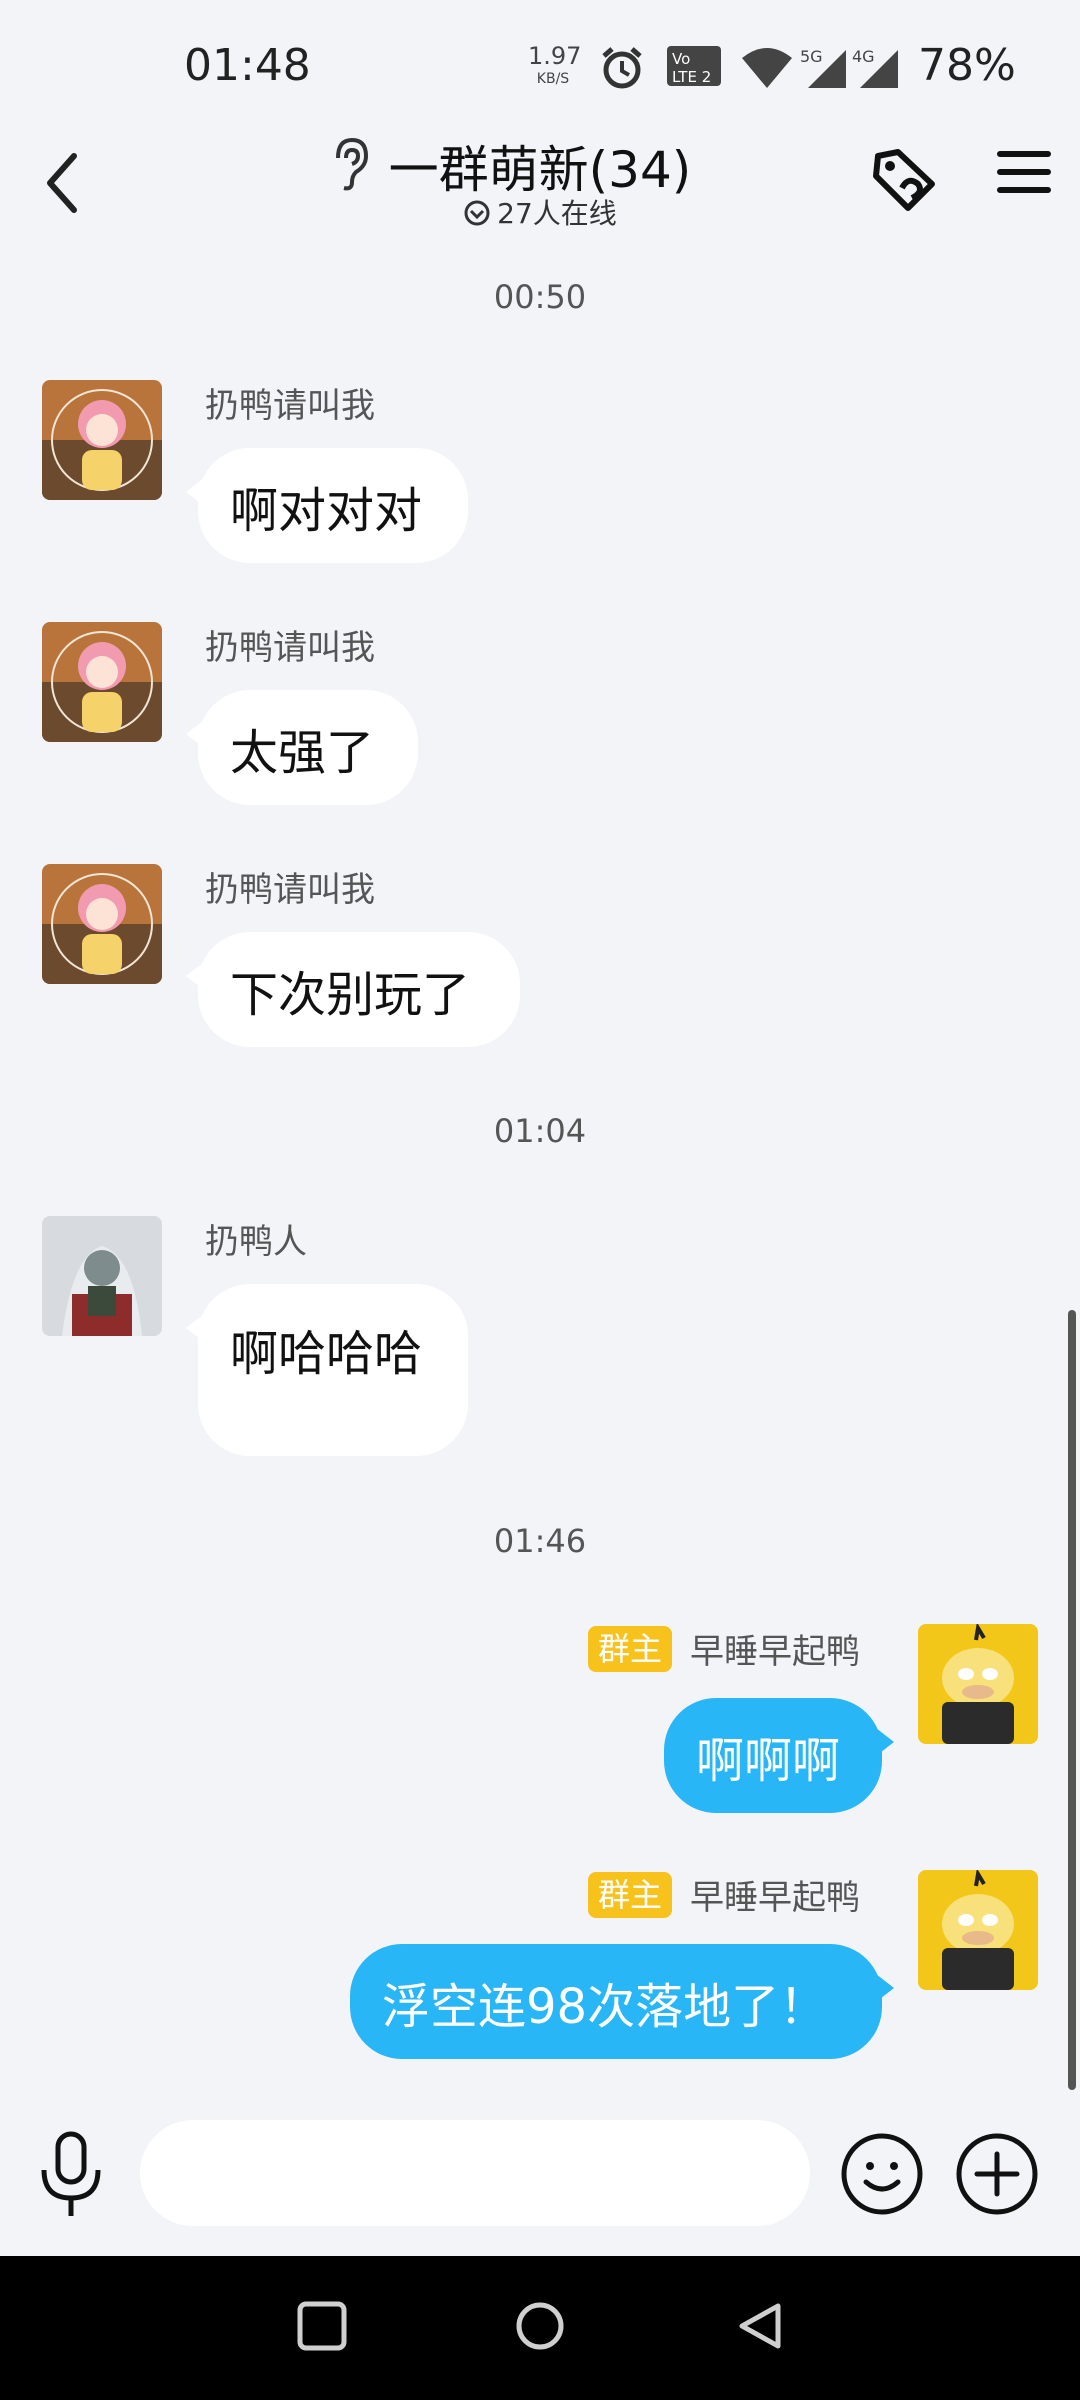 This screenshot has height=2400, width=1080. I want to click on online-status-icon, so click(477, 213).